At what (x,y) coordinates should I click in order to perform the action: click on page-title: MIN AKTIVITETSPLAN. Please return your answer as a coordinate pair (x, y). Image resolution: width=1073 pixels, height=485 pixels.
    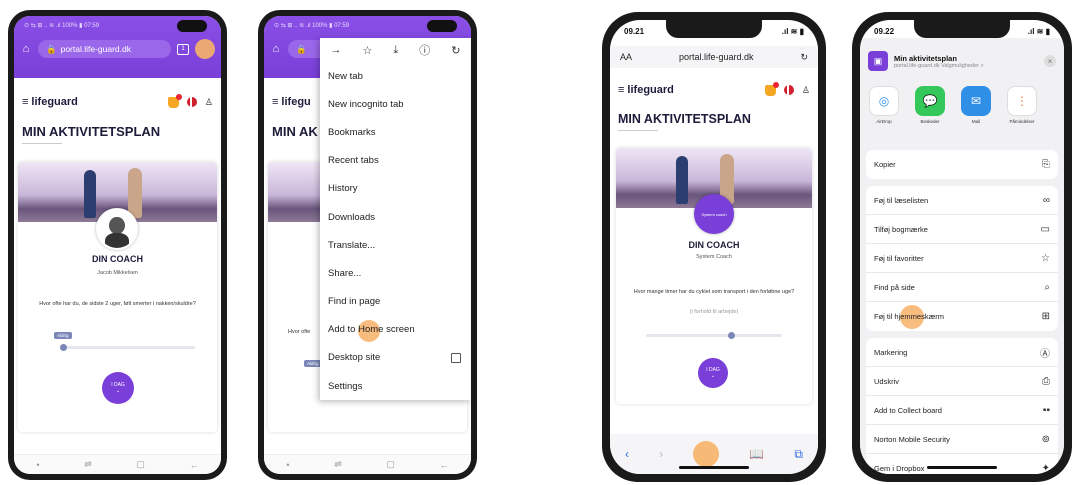
    Looking at the image, I should click on (684, 119).